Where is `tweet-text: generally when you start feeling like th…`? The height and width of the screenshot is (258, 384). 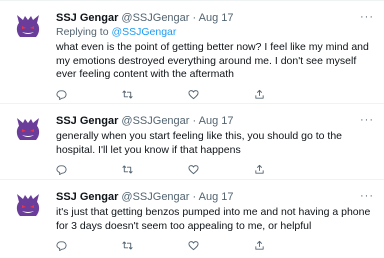
tweet-text: generally when you start feeling like th… is located at coordinates (199, 143).